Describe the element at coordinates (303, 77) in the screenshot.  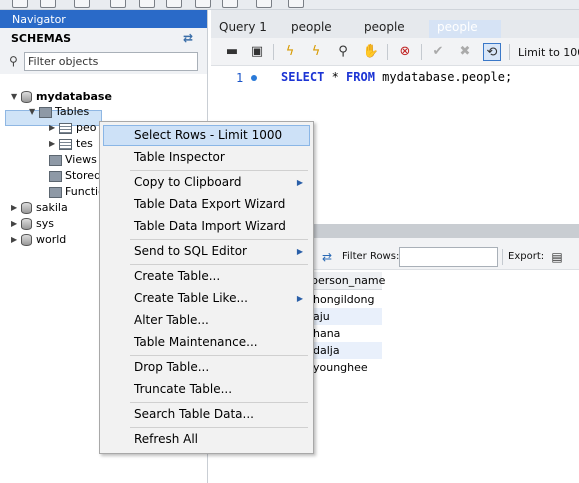
I see `sql-keyword-select: SELECT` at that location.